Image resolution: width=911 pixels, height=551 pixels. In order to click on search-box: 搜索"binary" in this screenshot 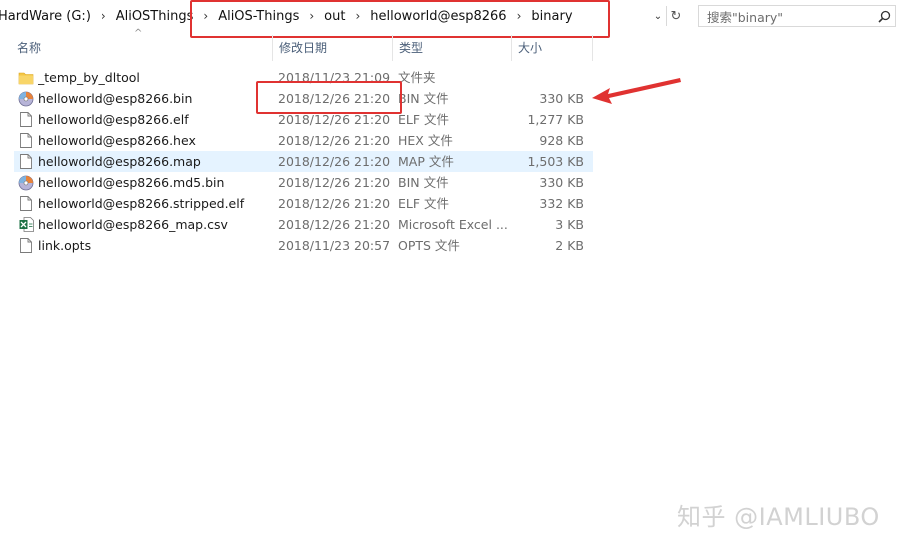, I will do `click(797, 16)`.